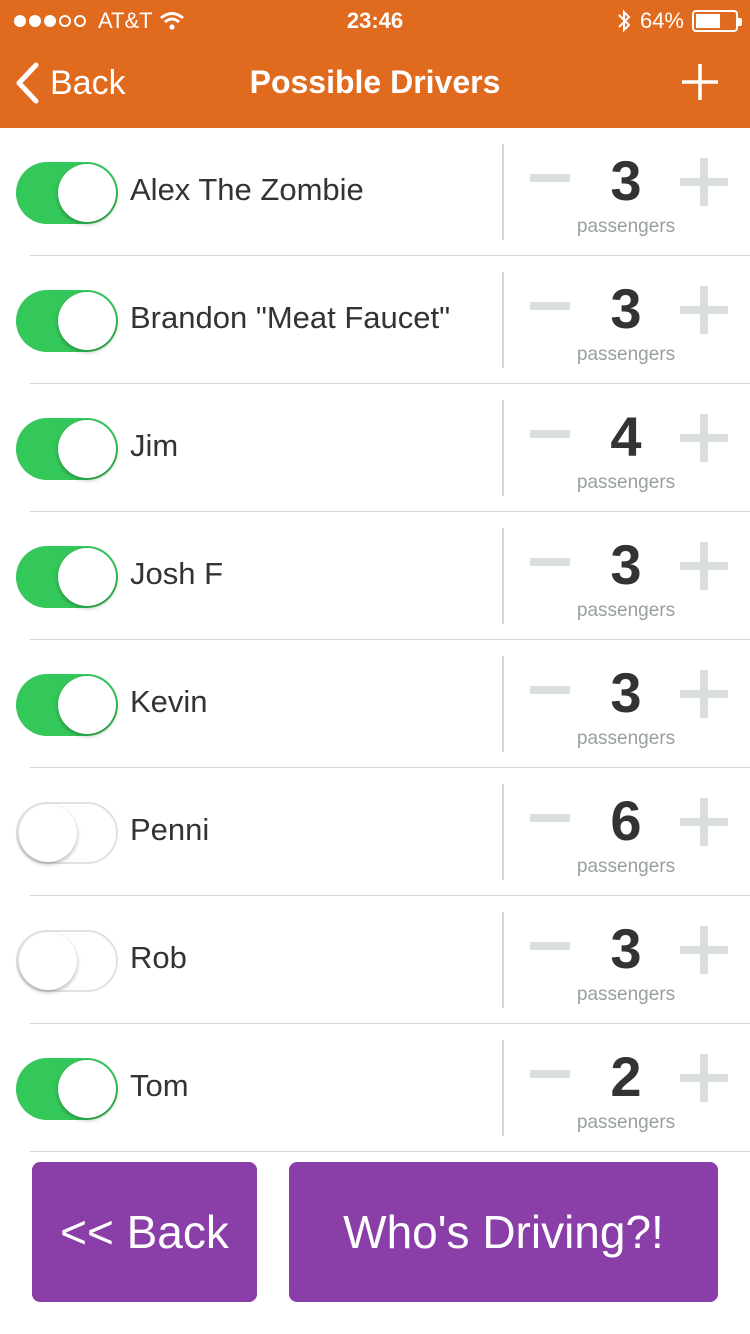 The width and height of the screenshot is (750, 1334). I want to click on battery-icon, so click(717, 21).